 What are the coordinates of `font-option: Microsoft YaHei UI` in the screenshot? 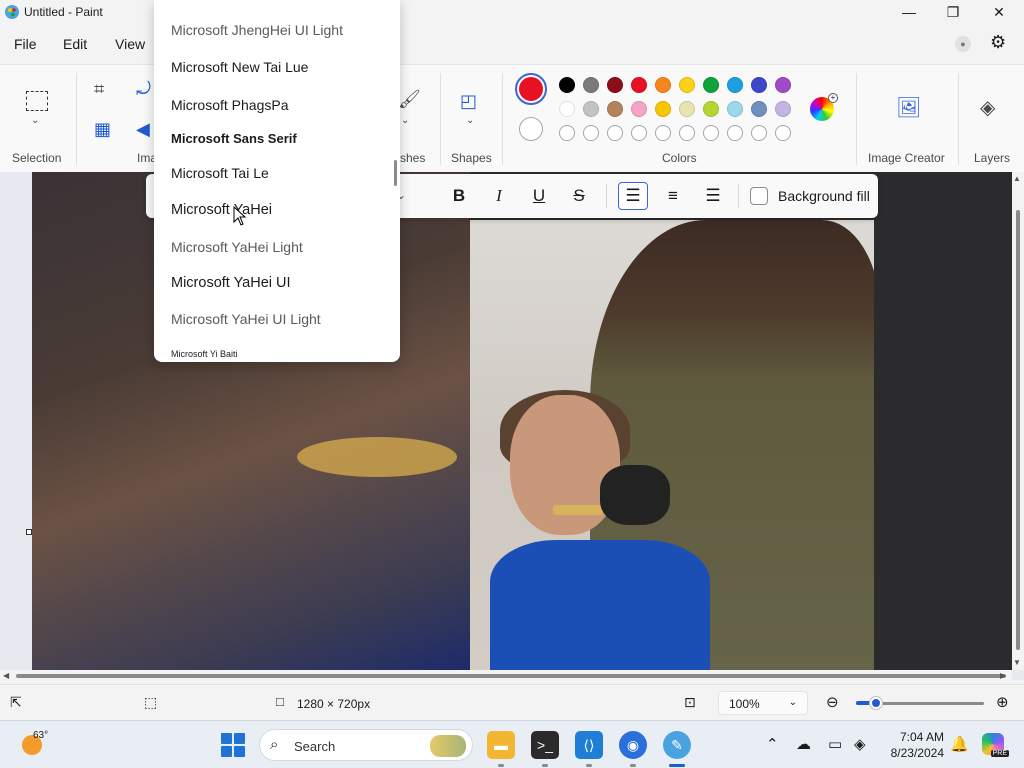 It's located at (231, 283).